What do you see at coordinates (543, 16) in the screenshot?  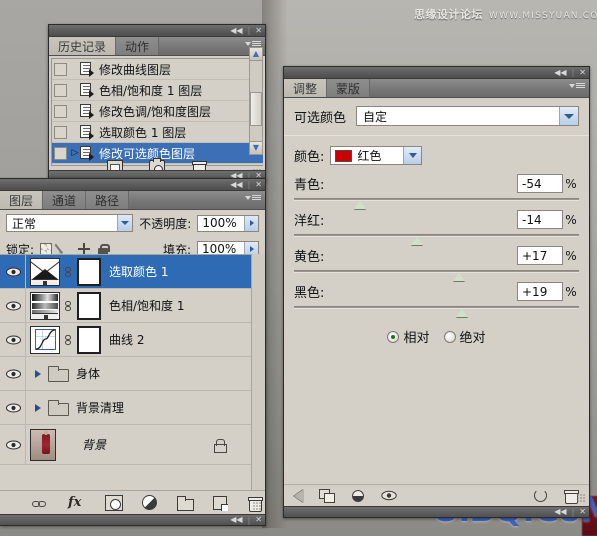 I see `watermark-top-url: WWW.MISSYUAN.COM` at bounding box center [543, 16].